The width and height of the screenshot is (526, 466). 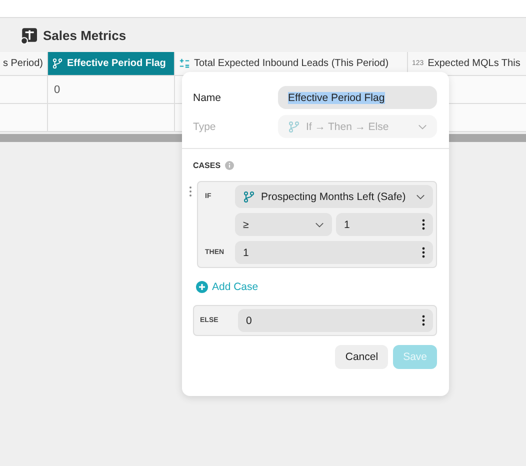 What do you see at coordinates (384, 224) in the screenshot?
I see `value-field: 1` at bounding box center [384, 224].